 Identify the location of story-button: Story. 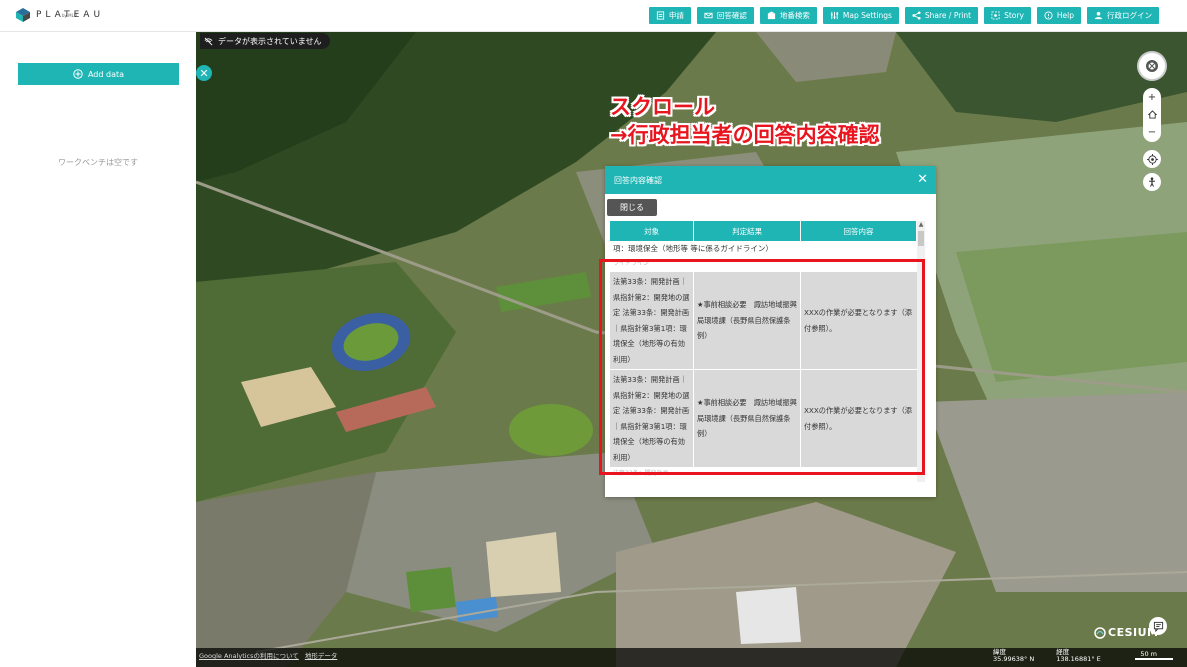
(1007, 15).